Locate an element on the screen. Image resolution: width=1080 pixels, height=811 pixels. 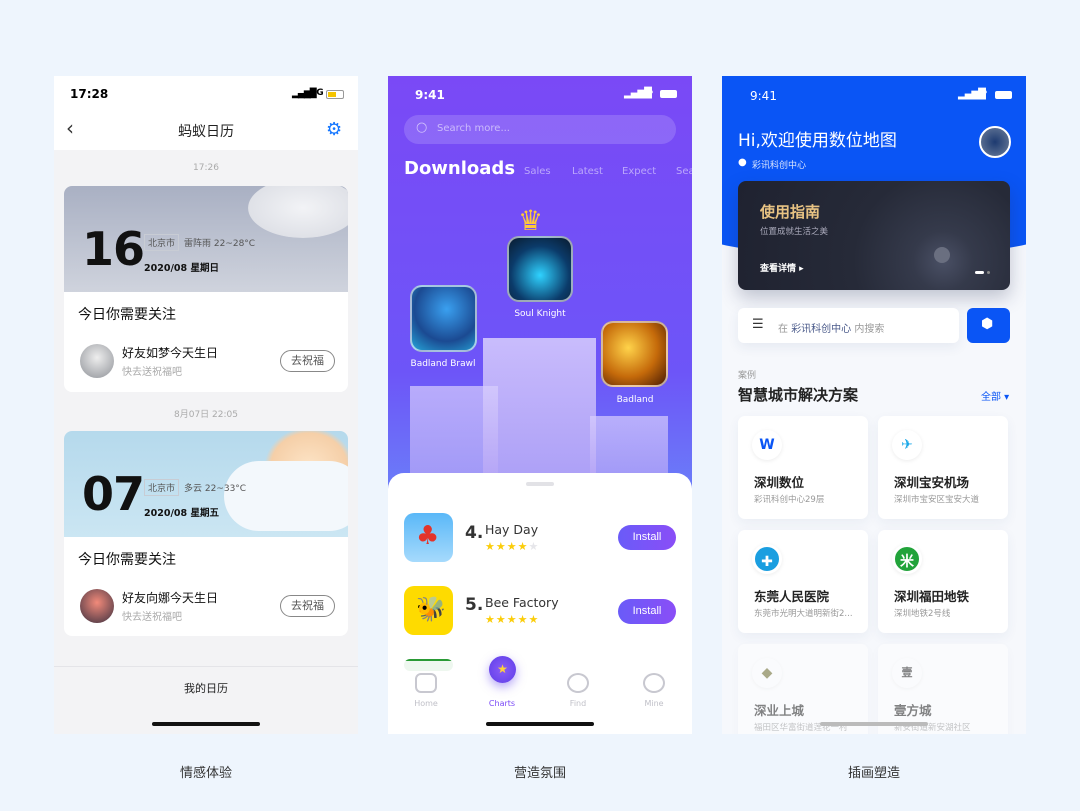
case-title: 深业上城 is located at coordinates (779, 710).